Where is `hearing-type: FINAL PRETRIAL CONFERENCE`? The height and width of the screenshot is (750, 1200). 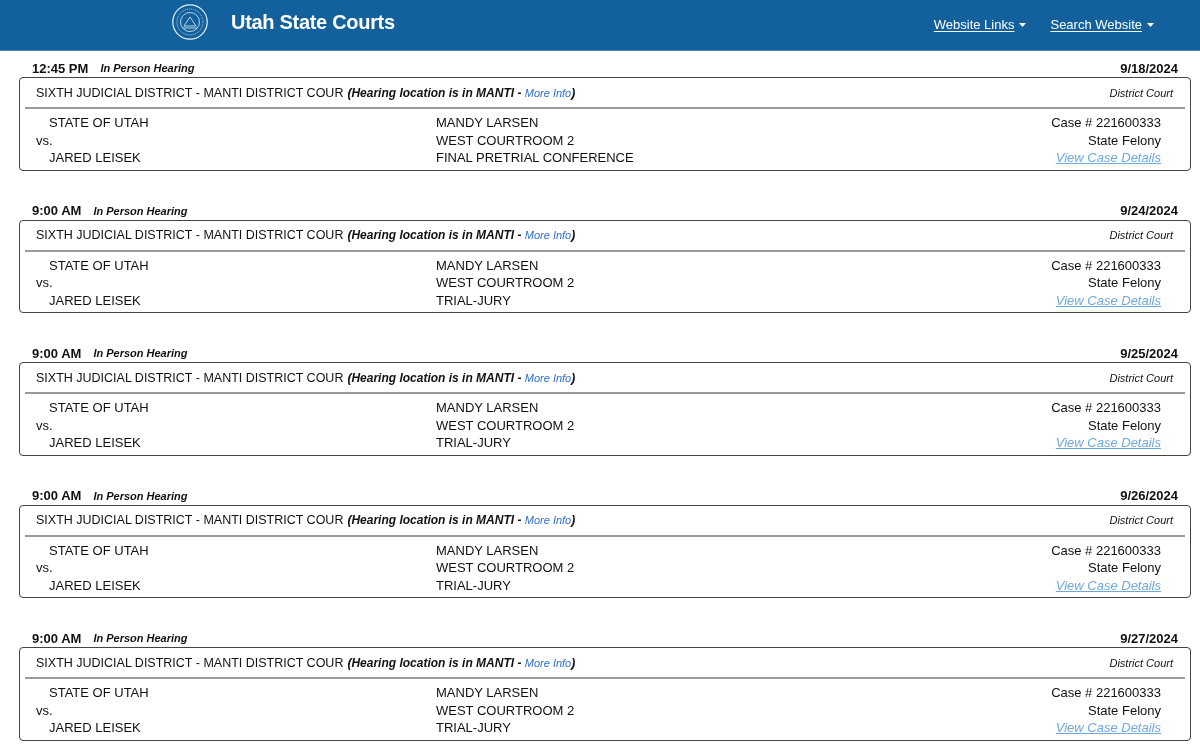 hearing-type: FINAL PRETRIAL CONFERENCE is located at coordinates (535, 158).